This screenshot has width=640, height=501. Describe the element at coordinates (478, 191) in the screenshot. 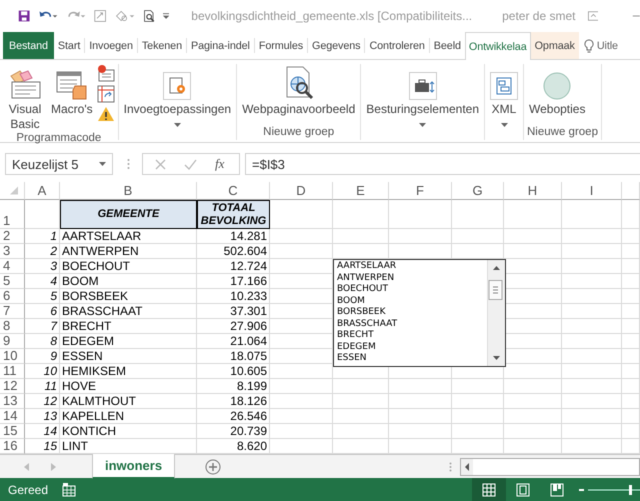

I see `column-header: G` at that location.